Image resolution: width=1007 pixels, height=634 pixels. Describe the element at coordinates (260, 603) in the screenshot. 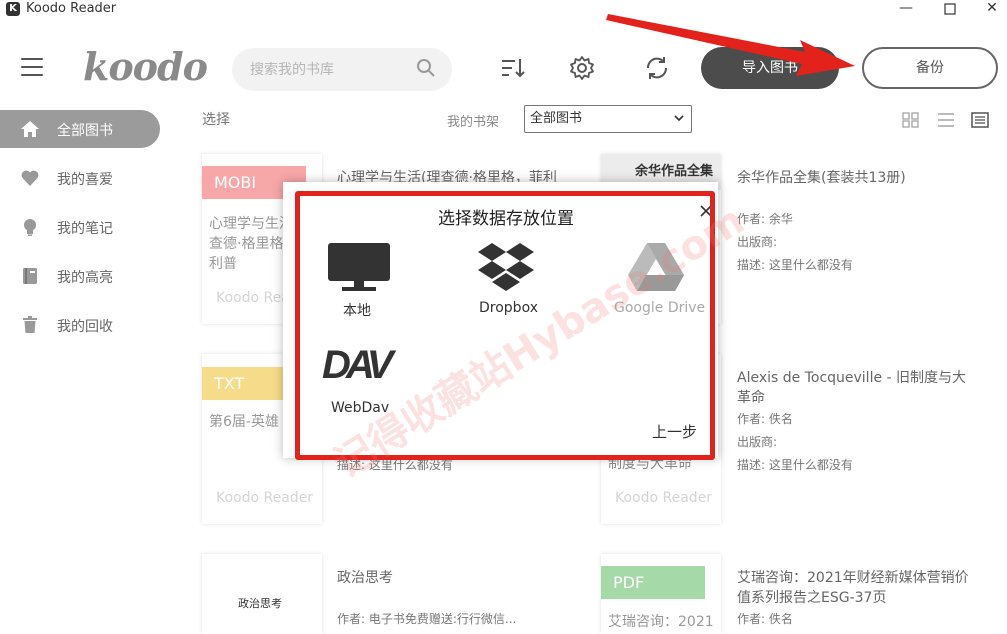

I see `cover-title: 政治思考` at that location.